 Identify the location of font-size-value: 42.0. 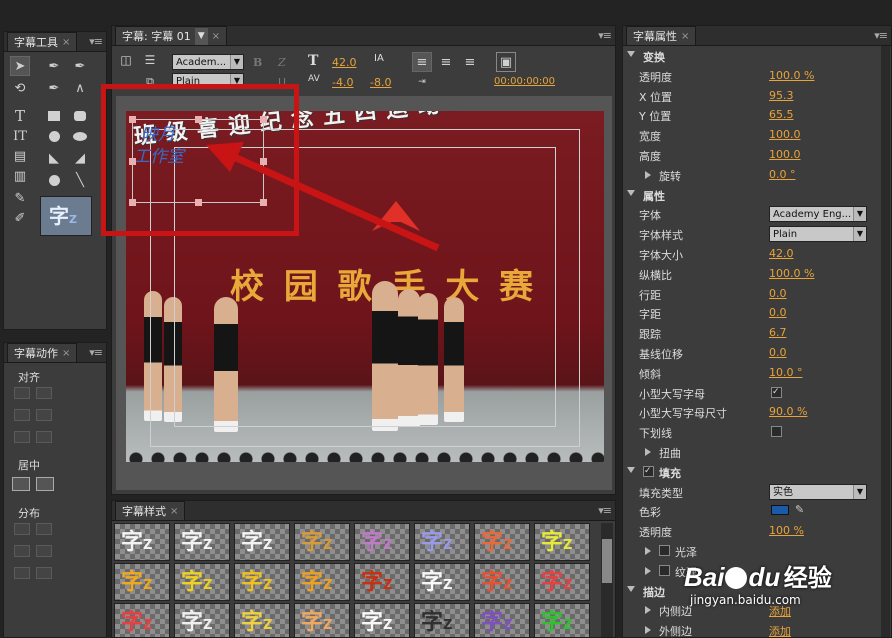
(344, 62).